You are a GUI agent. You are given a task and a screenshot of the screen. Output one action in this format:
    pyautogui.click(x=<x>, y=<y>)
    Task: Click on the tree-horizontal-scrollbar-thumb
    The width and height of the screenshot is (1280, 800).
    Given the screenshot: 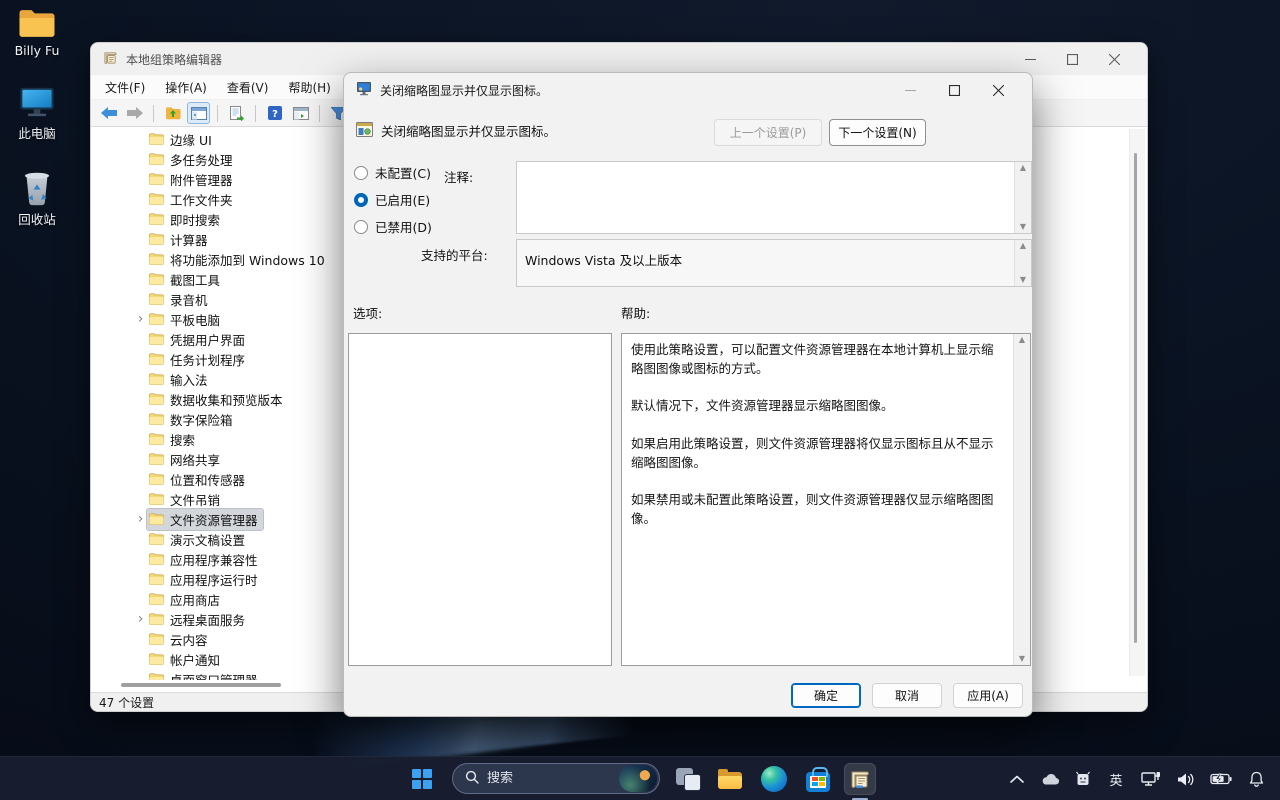 What is the action you would take?
    pyautogui.click(x=201, y=685)
    